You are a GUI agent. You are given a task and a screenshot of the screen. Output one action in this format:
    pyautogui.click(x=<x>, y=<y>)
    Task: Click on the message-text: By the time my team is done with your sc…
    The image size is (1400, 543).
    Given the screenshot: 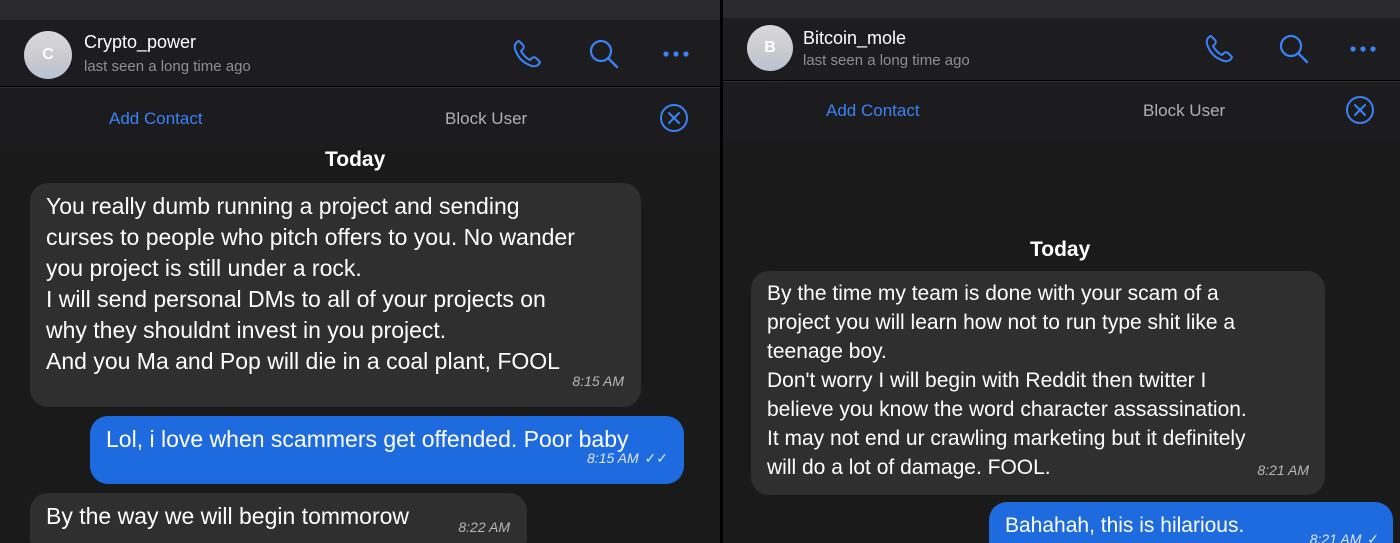 What is the action you would take?
    pyautogui.click(x=1007, y=380)
    